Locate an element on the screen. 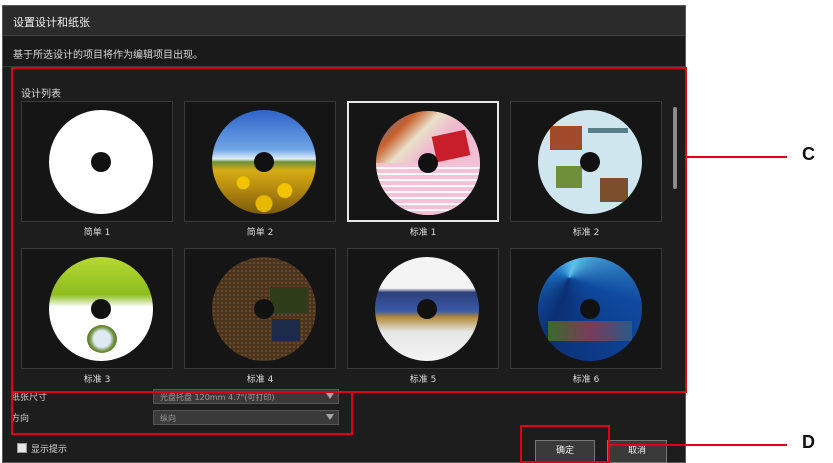  callout-label-c: C is located at coordinates (808, 154).